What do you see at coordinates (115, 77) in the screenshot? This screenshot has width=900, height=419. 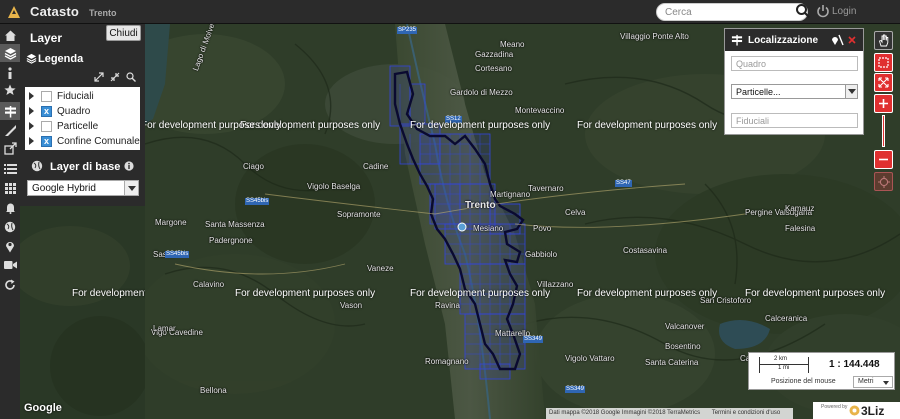 I see `collapse-all-icon` at bounding box center [115, 77].